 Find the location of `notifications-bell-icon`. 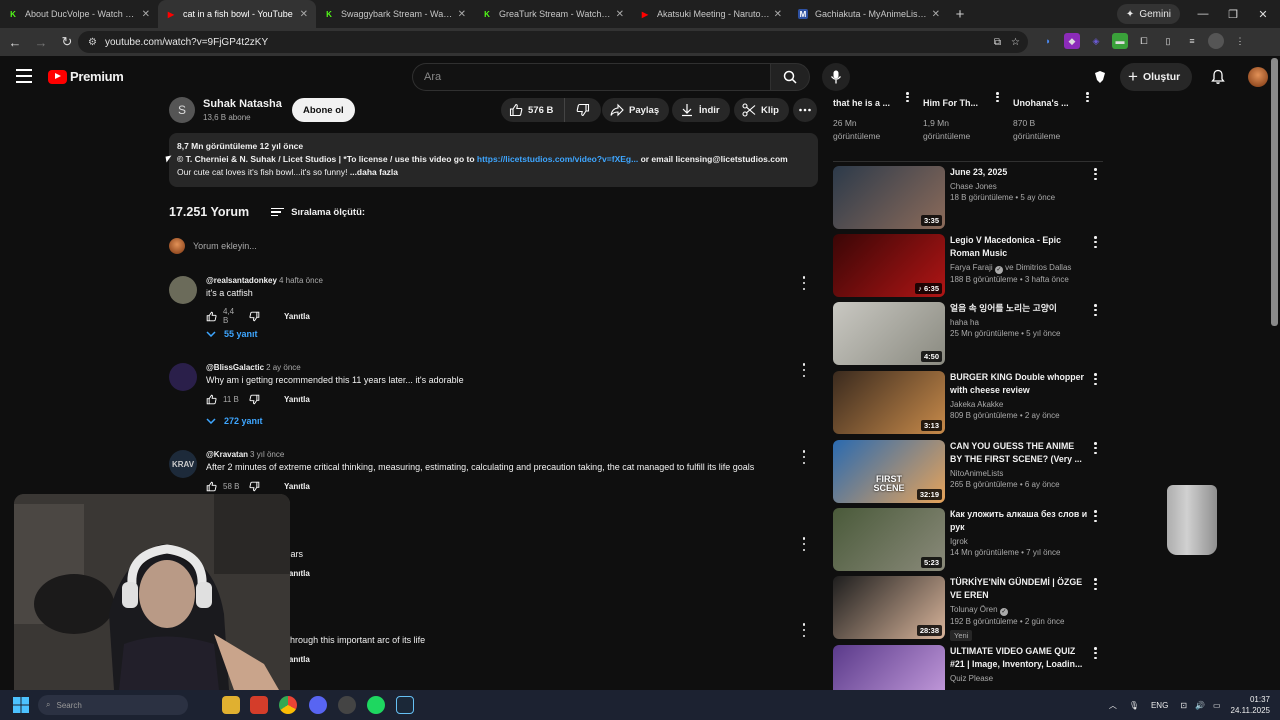

notifications-bell-icon is located at coordinates (1218, 77).